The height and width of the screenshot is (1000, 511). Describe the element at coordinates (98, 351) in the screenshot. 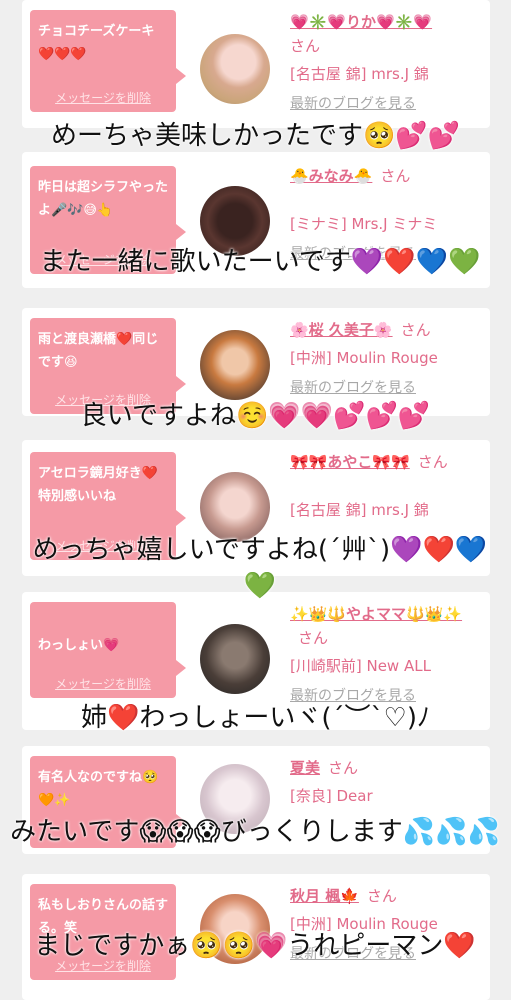

I see `message-text: 雨と渡良瀬橋❤️同じです😆` at that location.